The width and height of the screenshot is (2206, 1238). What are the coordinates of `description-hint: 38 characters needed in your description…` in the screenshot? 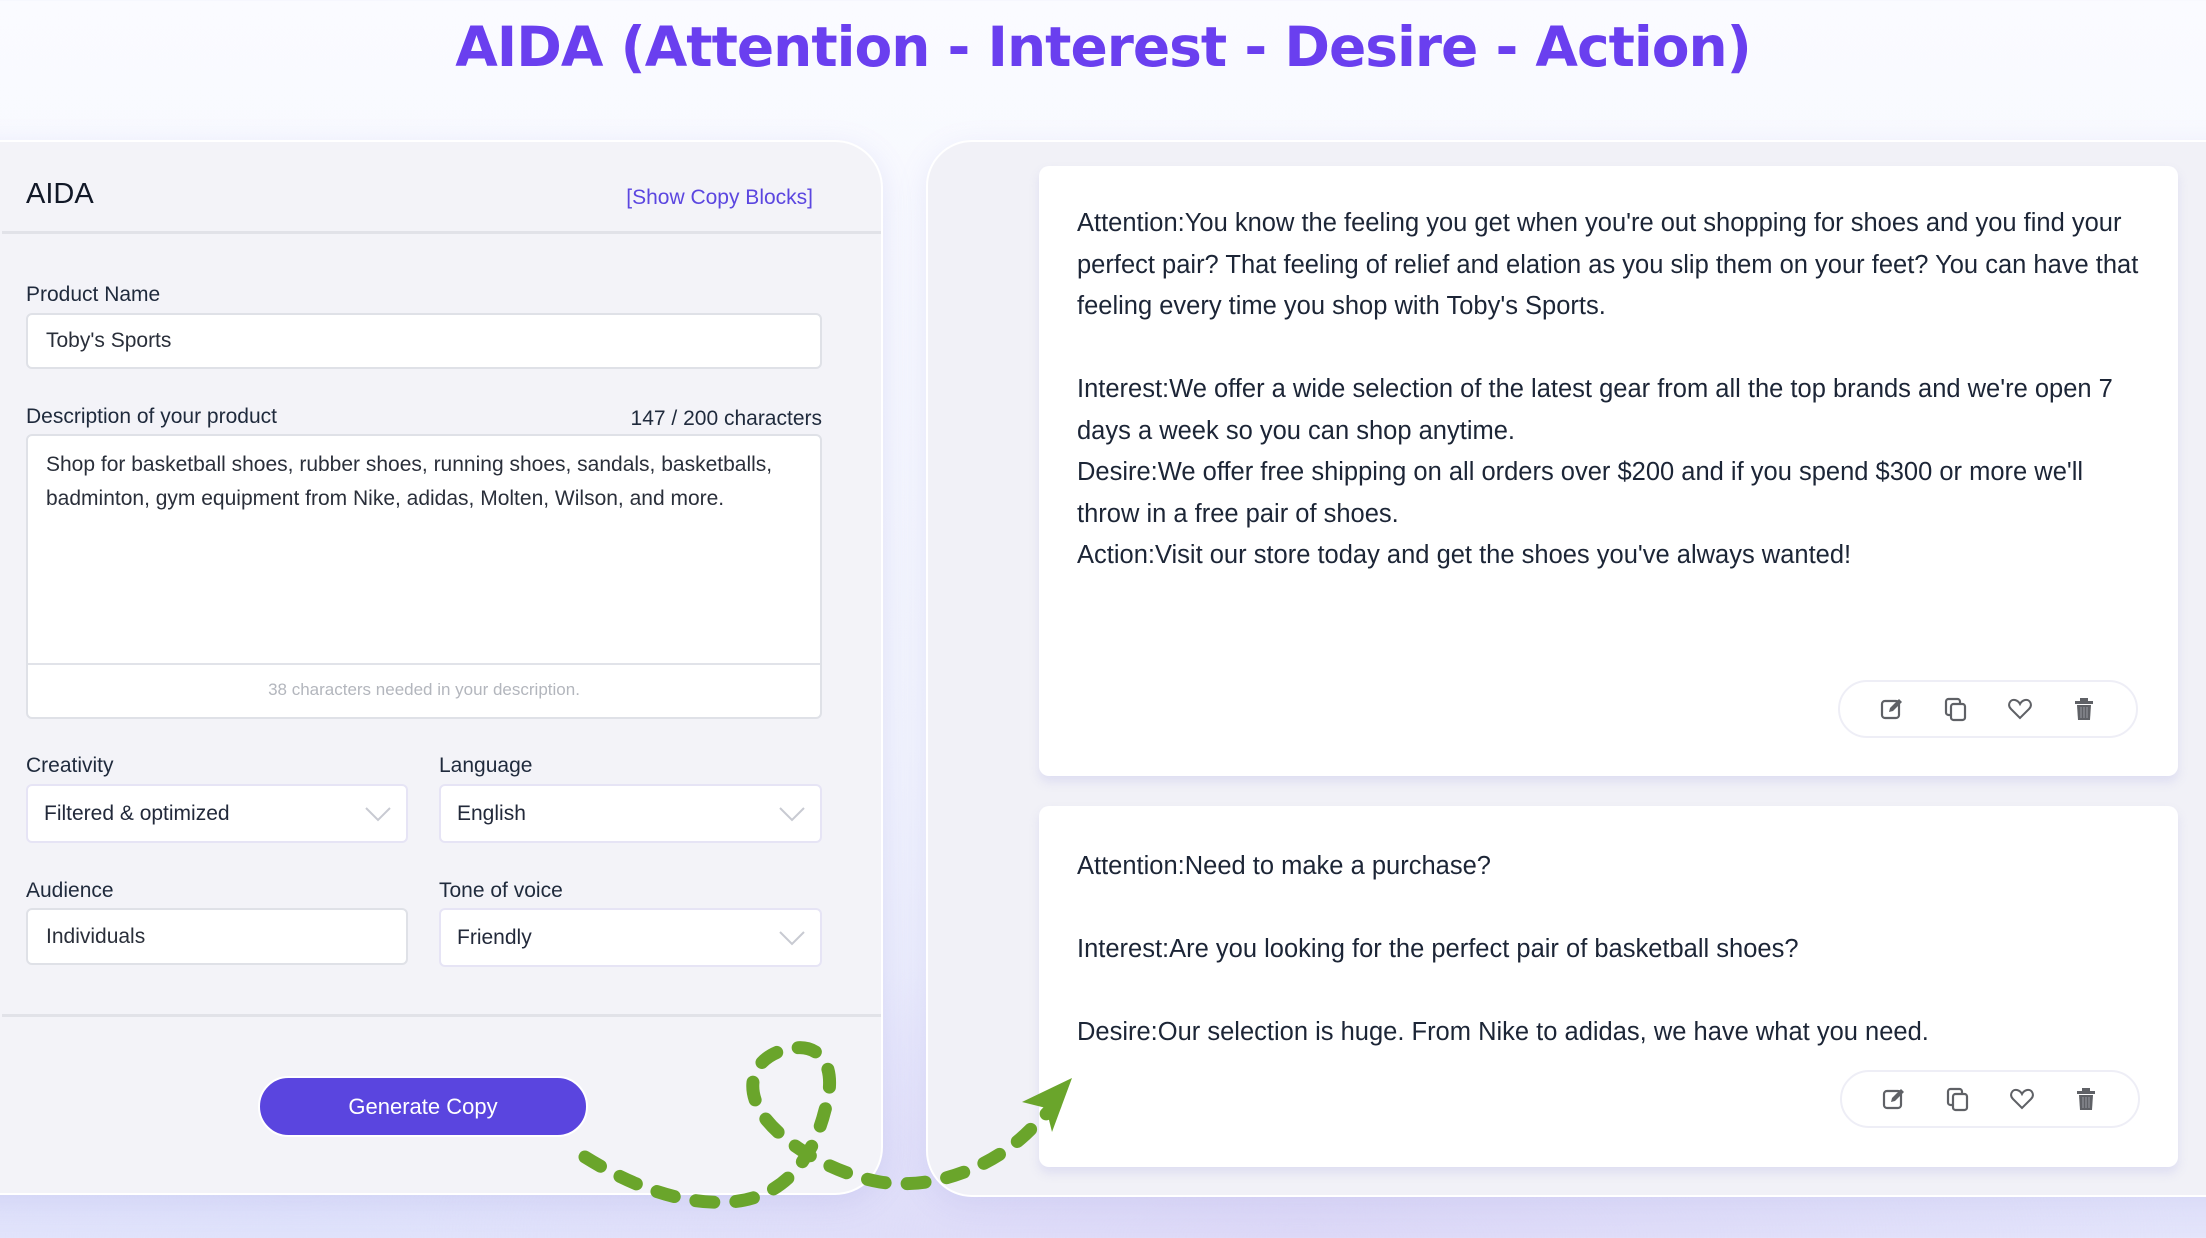 It's located at (424, 689).